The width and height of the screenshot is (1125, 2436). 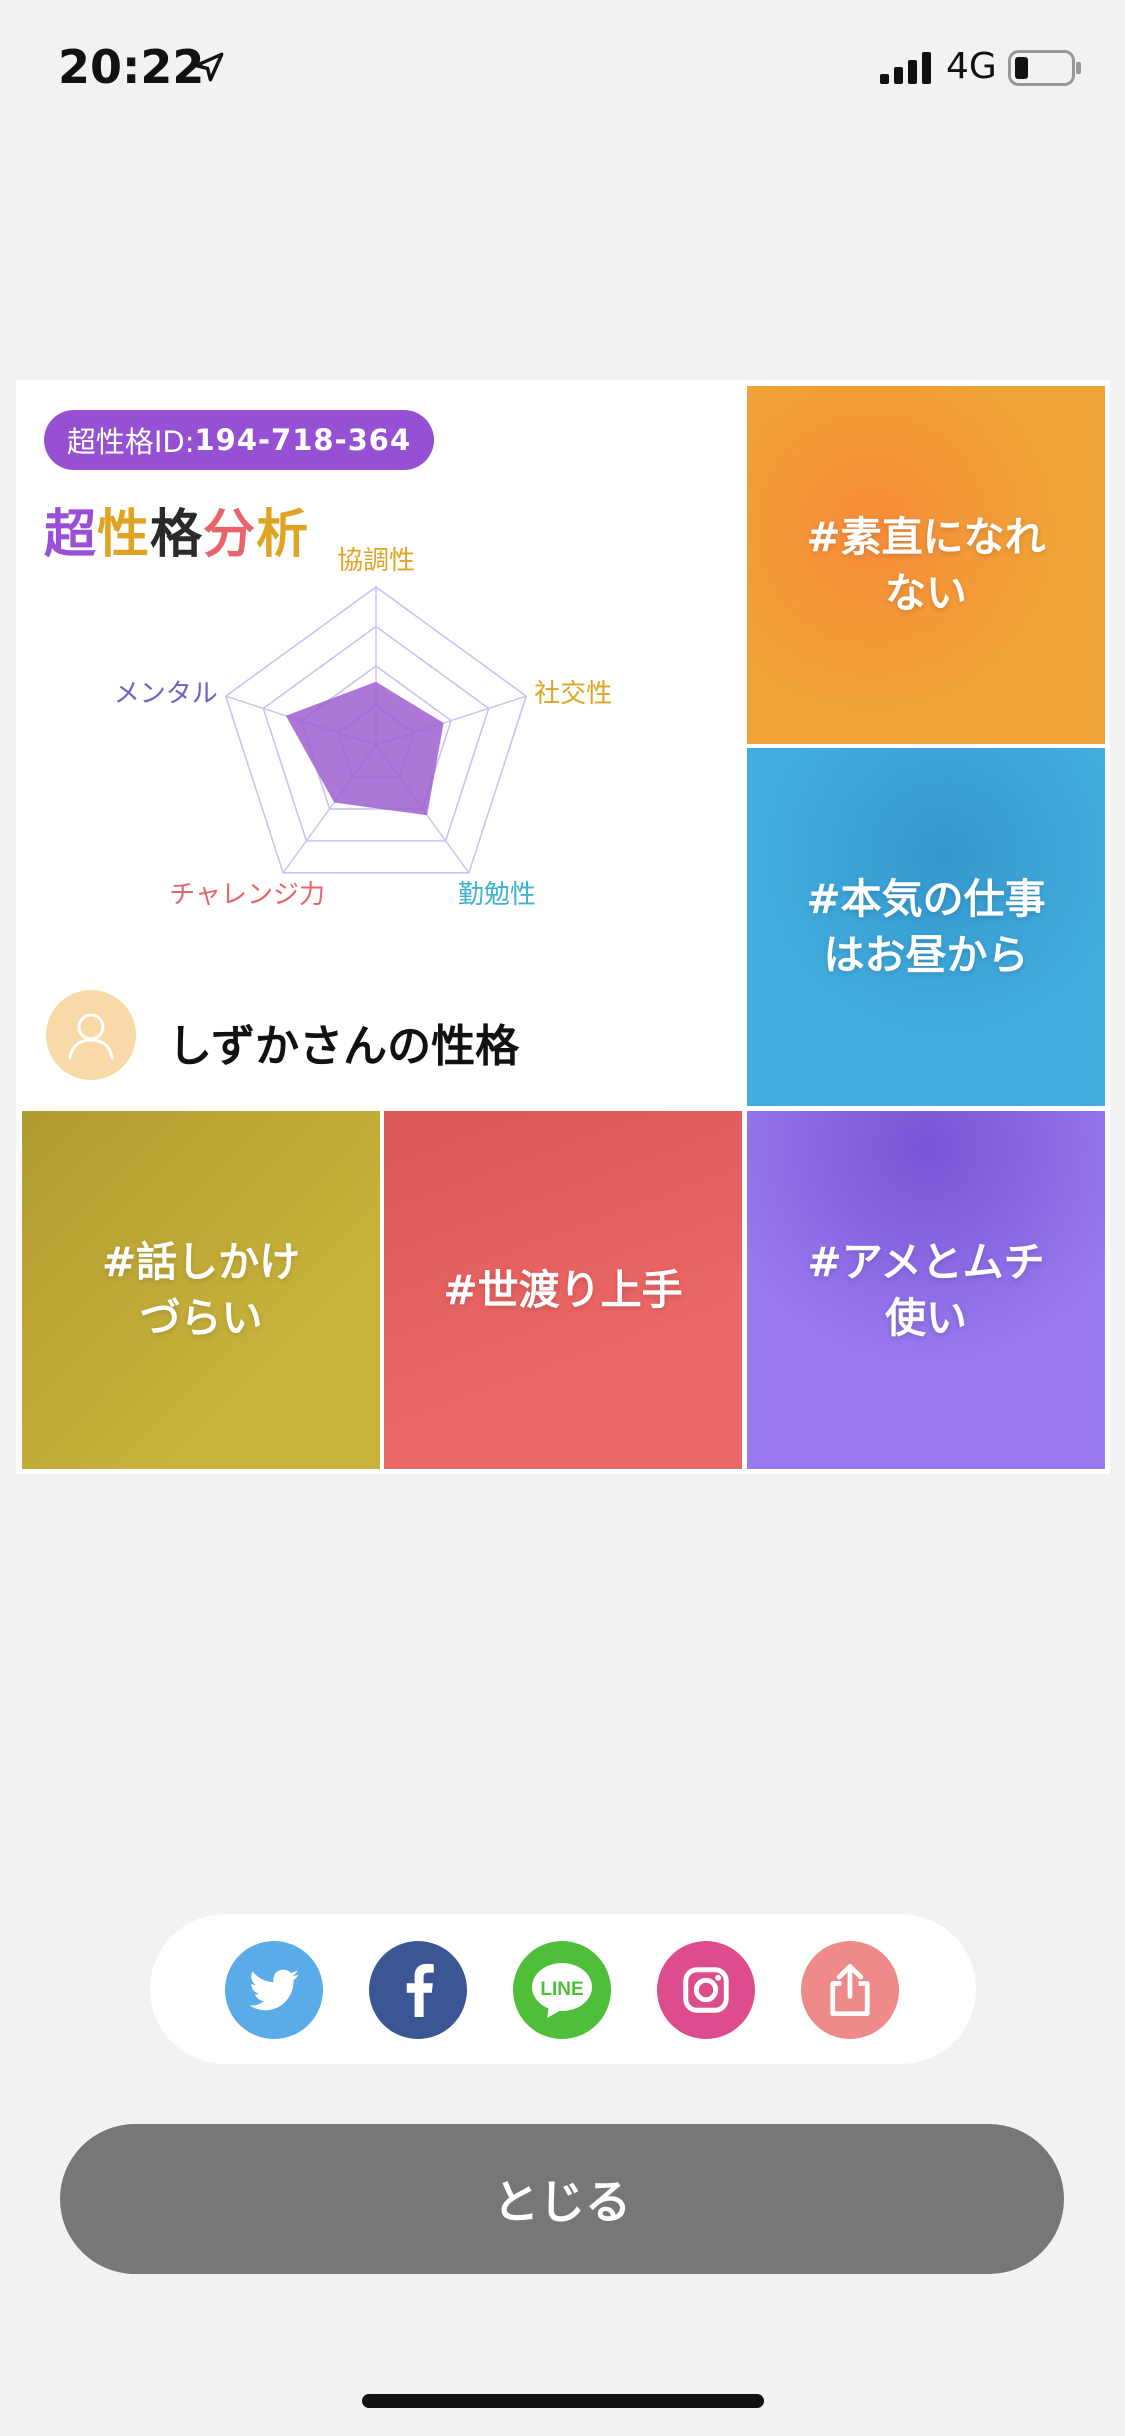 I want to click on battery-icon, so click(x=1044, y=68).